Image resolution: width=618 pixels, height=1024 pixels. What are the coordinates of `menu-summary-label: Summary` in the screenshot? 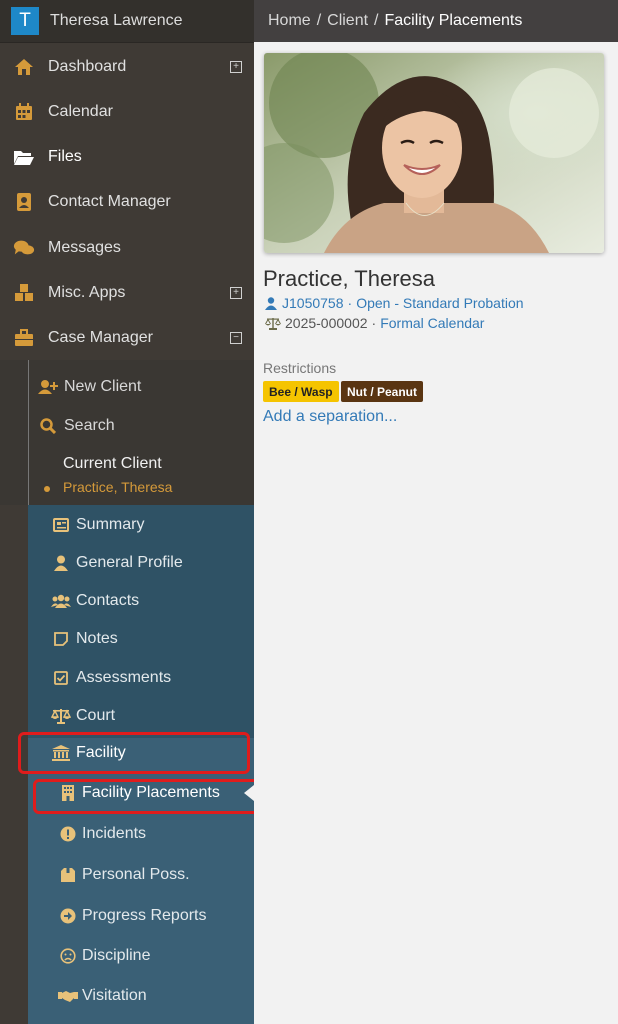 It's located at (110, 524).